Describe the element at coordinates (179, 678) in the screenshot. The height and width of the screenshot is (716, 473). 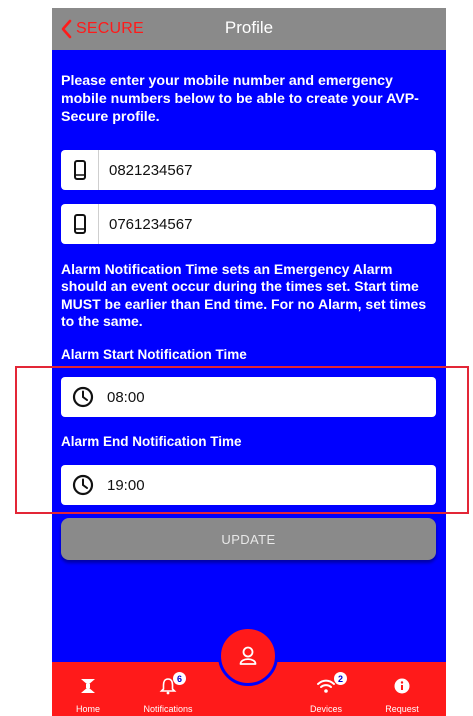
I see `notifications-badge: 6` at that location.